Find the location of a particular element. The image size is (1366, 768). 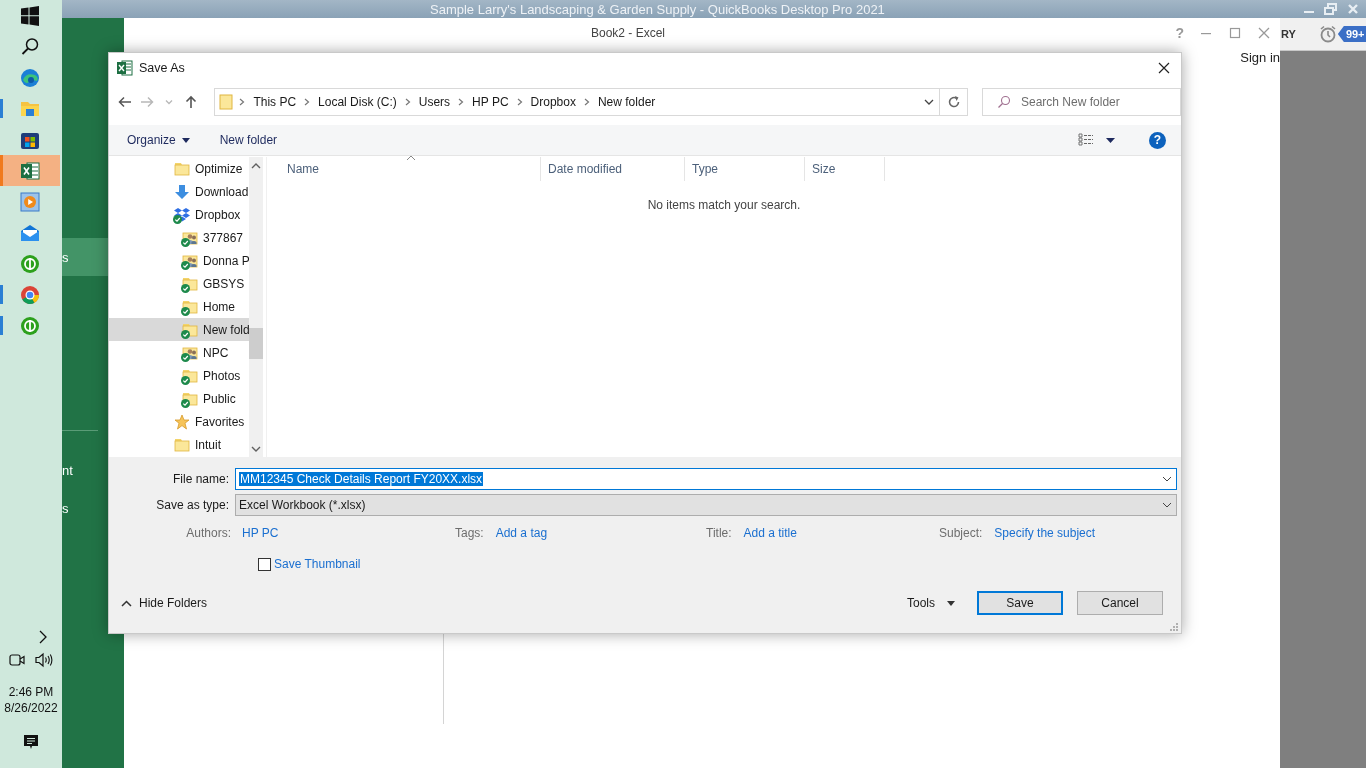

breadcrumb-item: HP PC is located at coordinates (490, 102).